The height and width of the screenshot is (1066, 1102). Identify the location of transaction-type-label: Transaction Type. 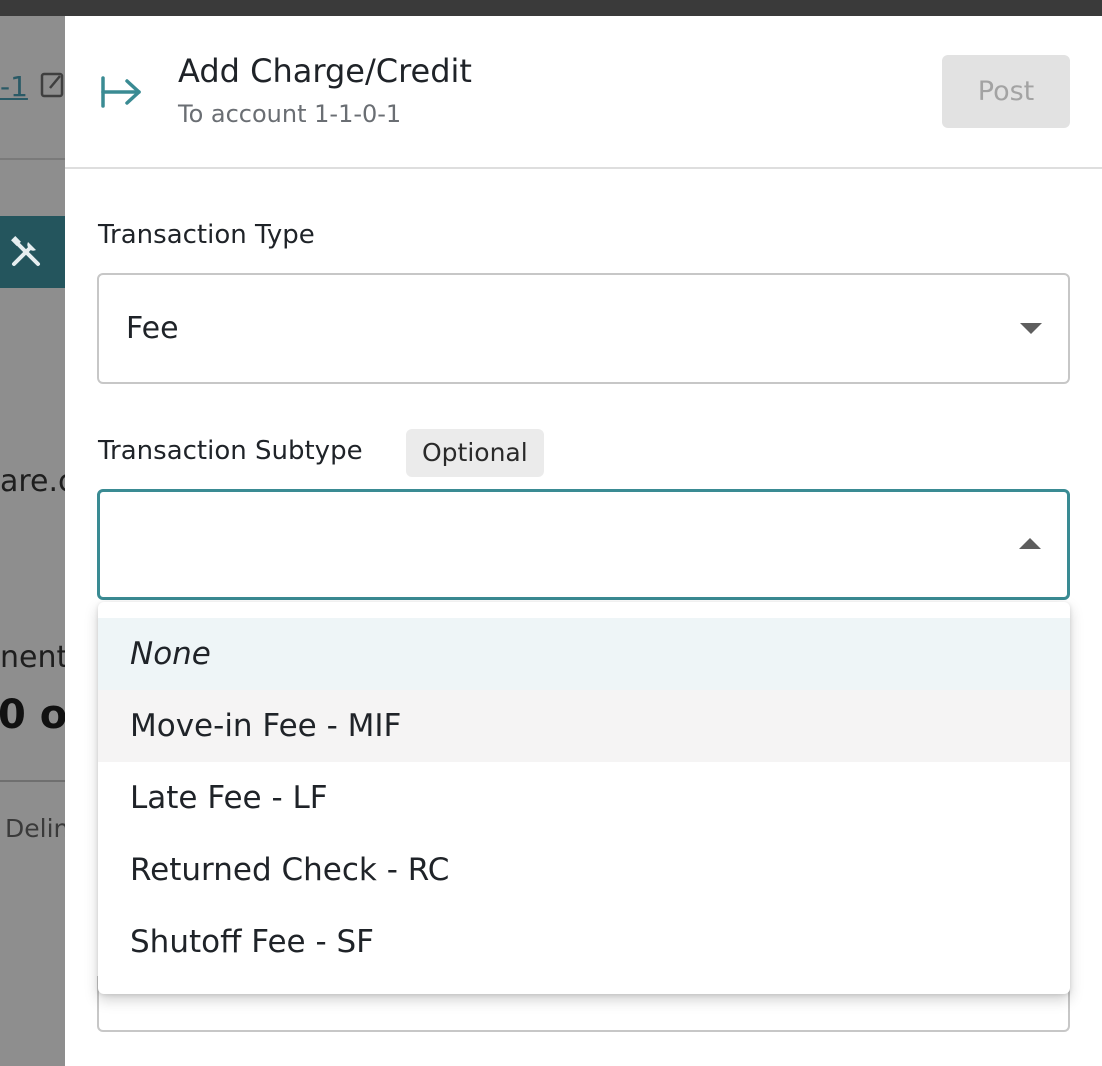
(206, 235).